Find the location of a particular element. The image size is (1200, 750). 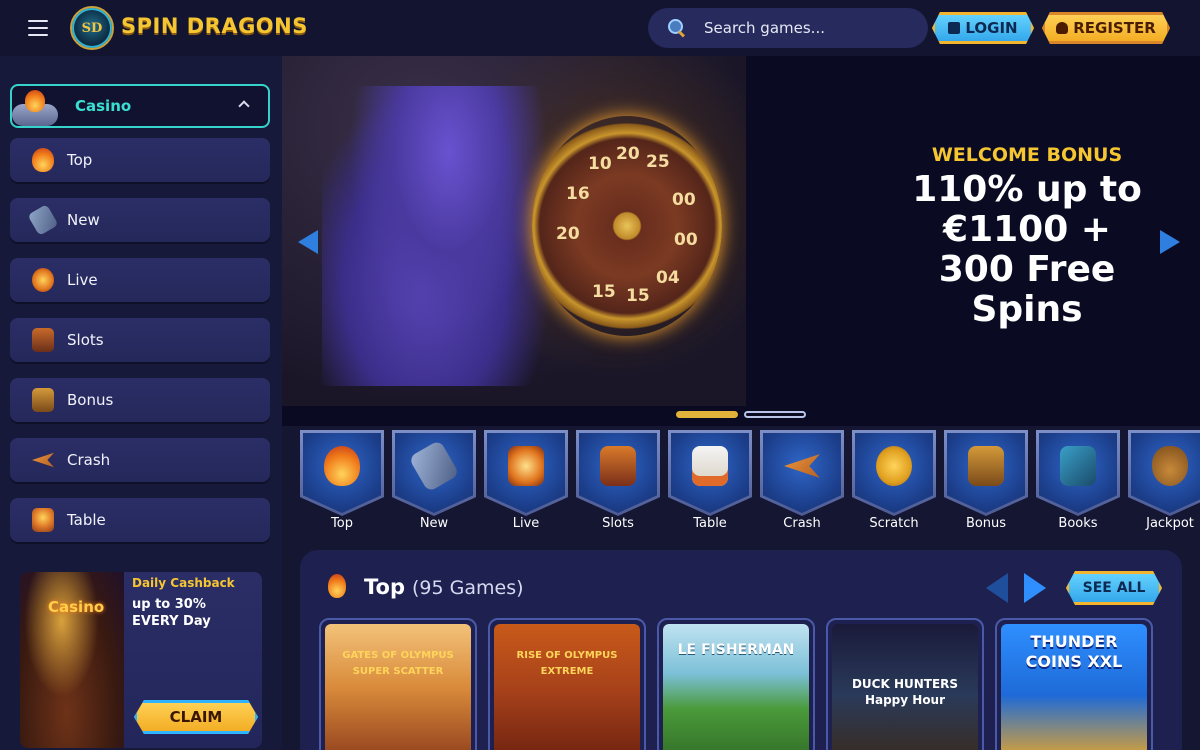

category-jackpot: Jackpot is located at coordinates (1164, 482).